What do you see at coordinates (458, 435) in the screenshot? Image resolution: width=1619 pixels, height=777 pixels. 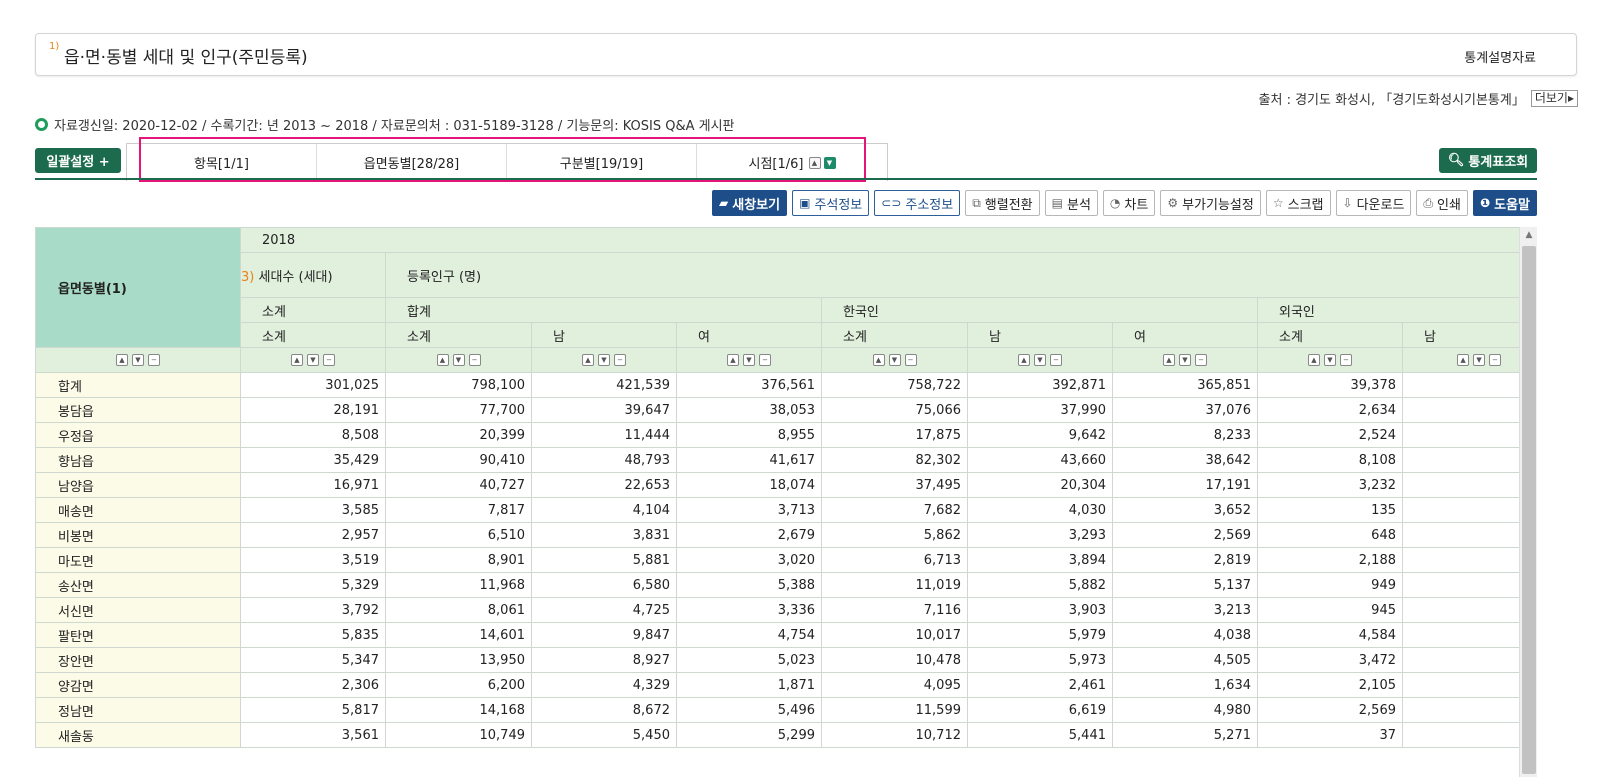 I see `table-cell: 20,399` at bounding box center [458, 435].